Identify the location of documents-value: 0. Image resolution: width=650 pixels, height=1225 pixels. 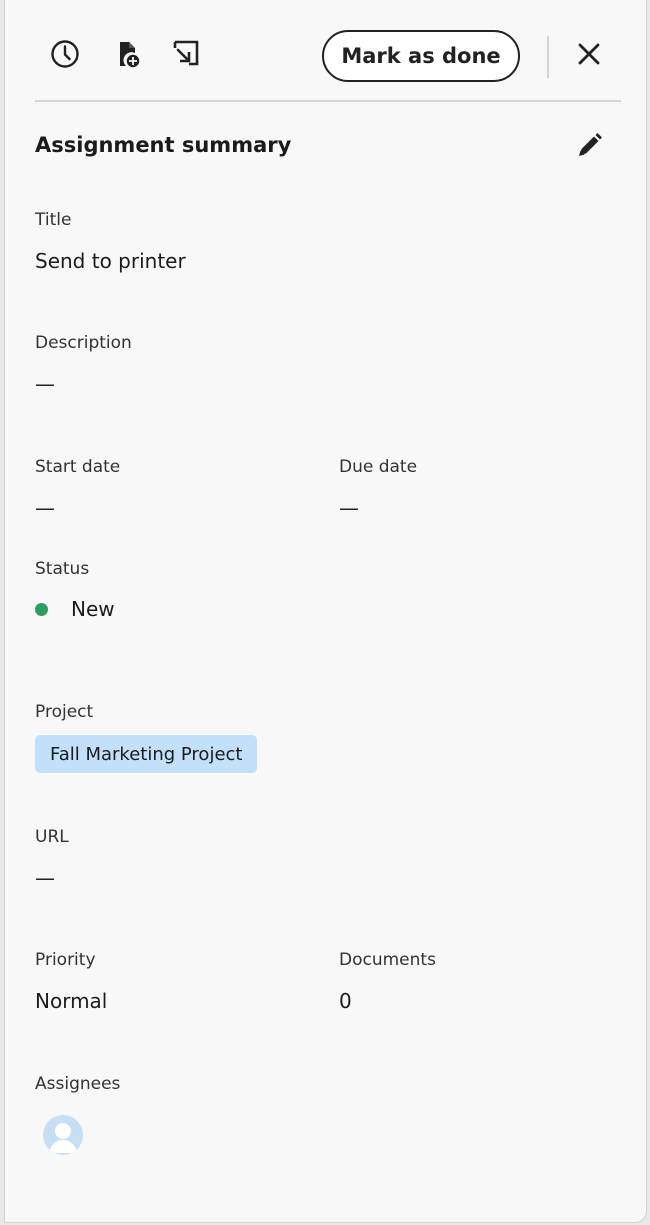
(345, 1001).